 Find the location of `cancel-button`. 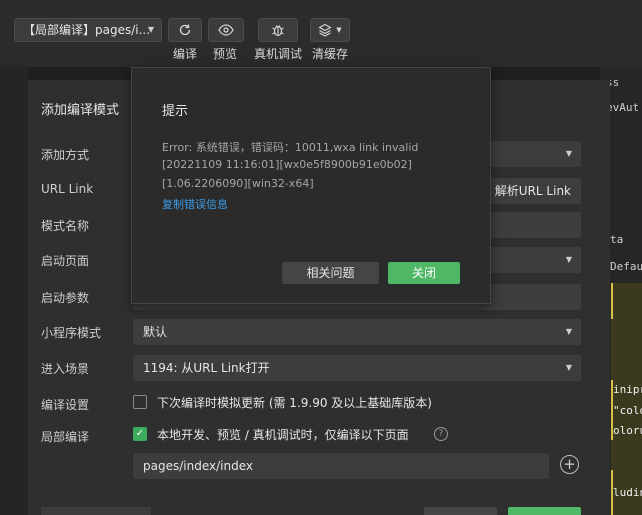

cancel-button is located at coordinates (460, 511).